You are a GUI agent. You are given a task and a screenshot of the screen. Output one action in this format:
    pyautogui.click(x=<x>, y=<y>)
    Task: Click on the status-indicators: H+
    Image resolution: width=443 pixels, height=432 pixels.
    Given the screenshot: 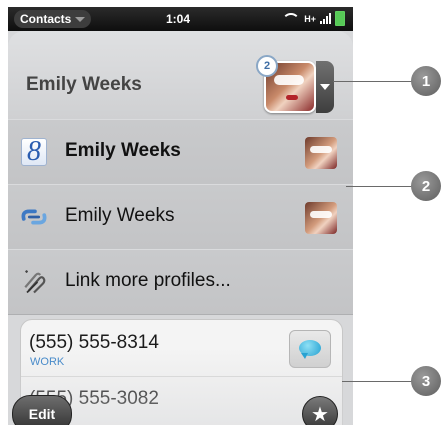 What is the action you would take?
    pyautogui.click(x=313, y=18)
    